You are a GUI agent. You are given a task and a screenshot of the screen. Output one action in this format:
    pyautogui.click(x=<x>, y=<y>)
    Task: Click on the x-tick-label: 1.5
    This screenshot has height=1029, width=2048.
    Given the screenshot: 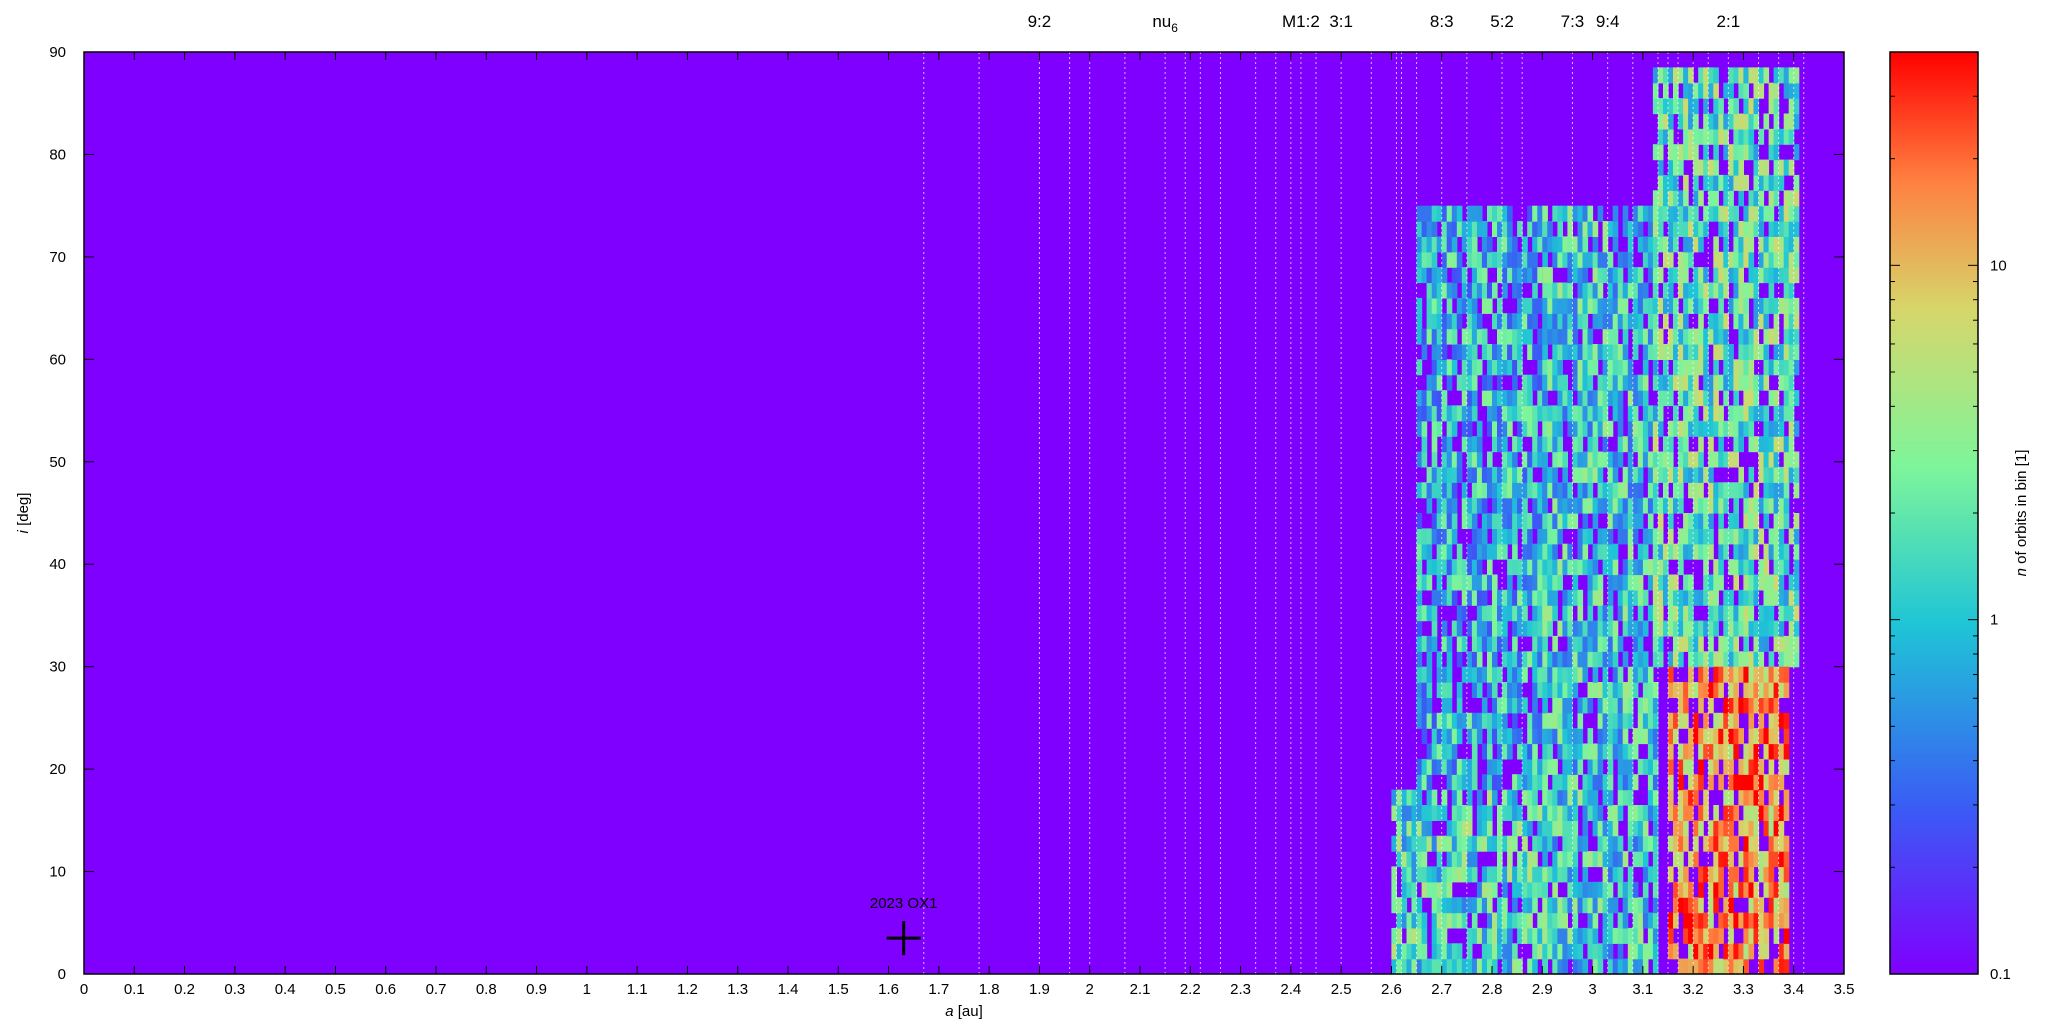 What is the action you would take?
    pyautogui.click(x=838, y=989)
    